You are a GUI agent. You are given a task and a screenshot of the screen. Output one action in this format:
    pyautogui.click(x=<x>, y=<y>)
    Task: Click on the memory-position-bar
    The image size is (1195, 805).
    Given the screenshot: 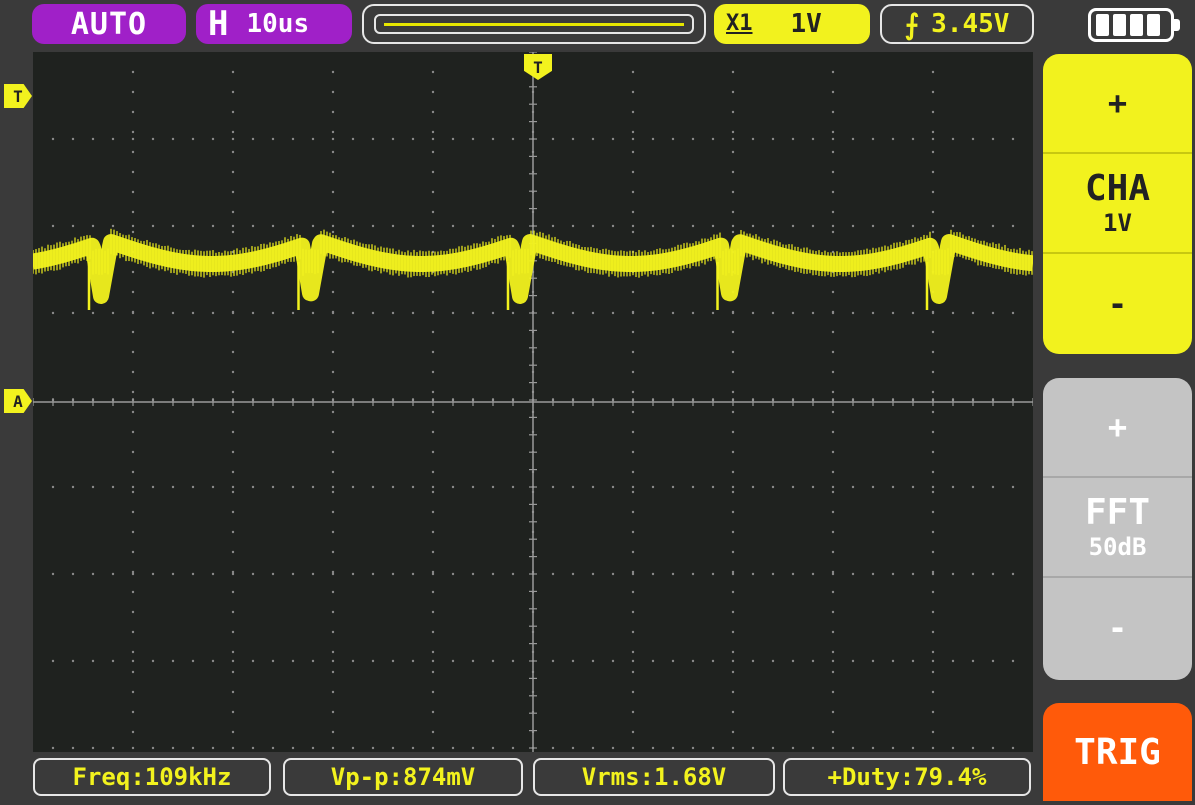 What is the action you would take?
    pyautogui.click(x=534, y=24)
    